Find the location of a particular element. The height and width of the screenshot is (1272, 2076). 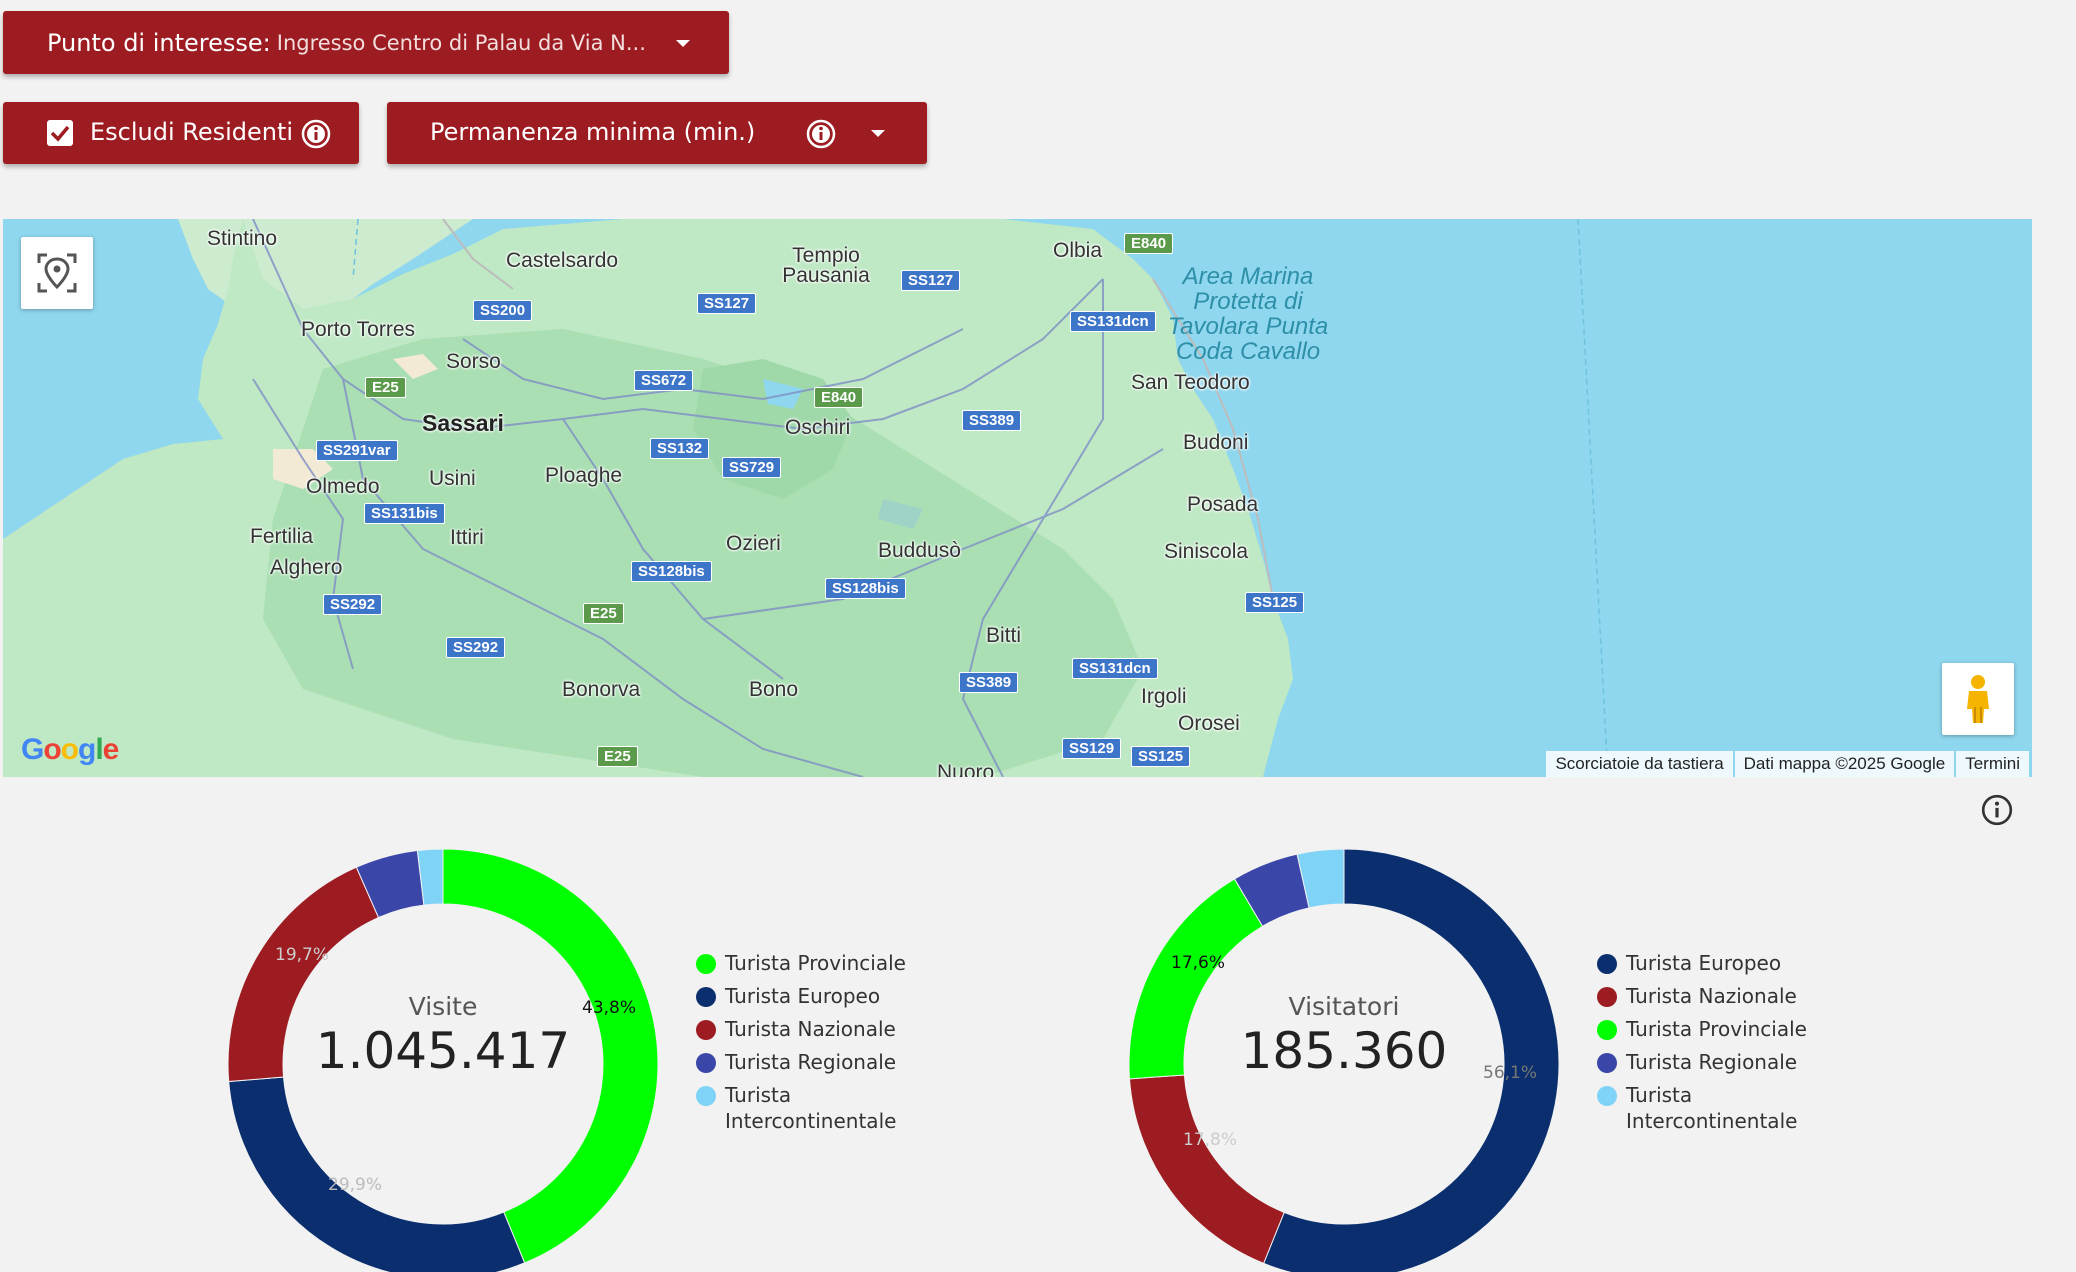

exclude-residents-toggle: Escludi Residenti is located at coordinates (181, 133).